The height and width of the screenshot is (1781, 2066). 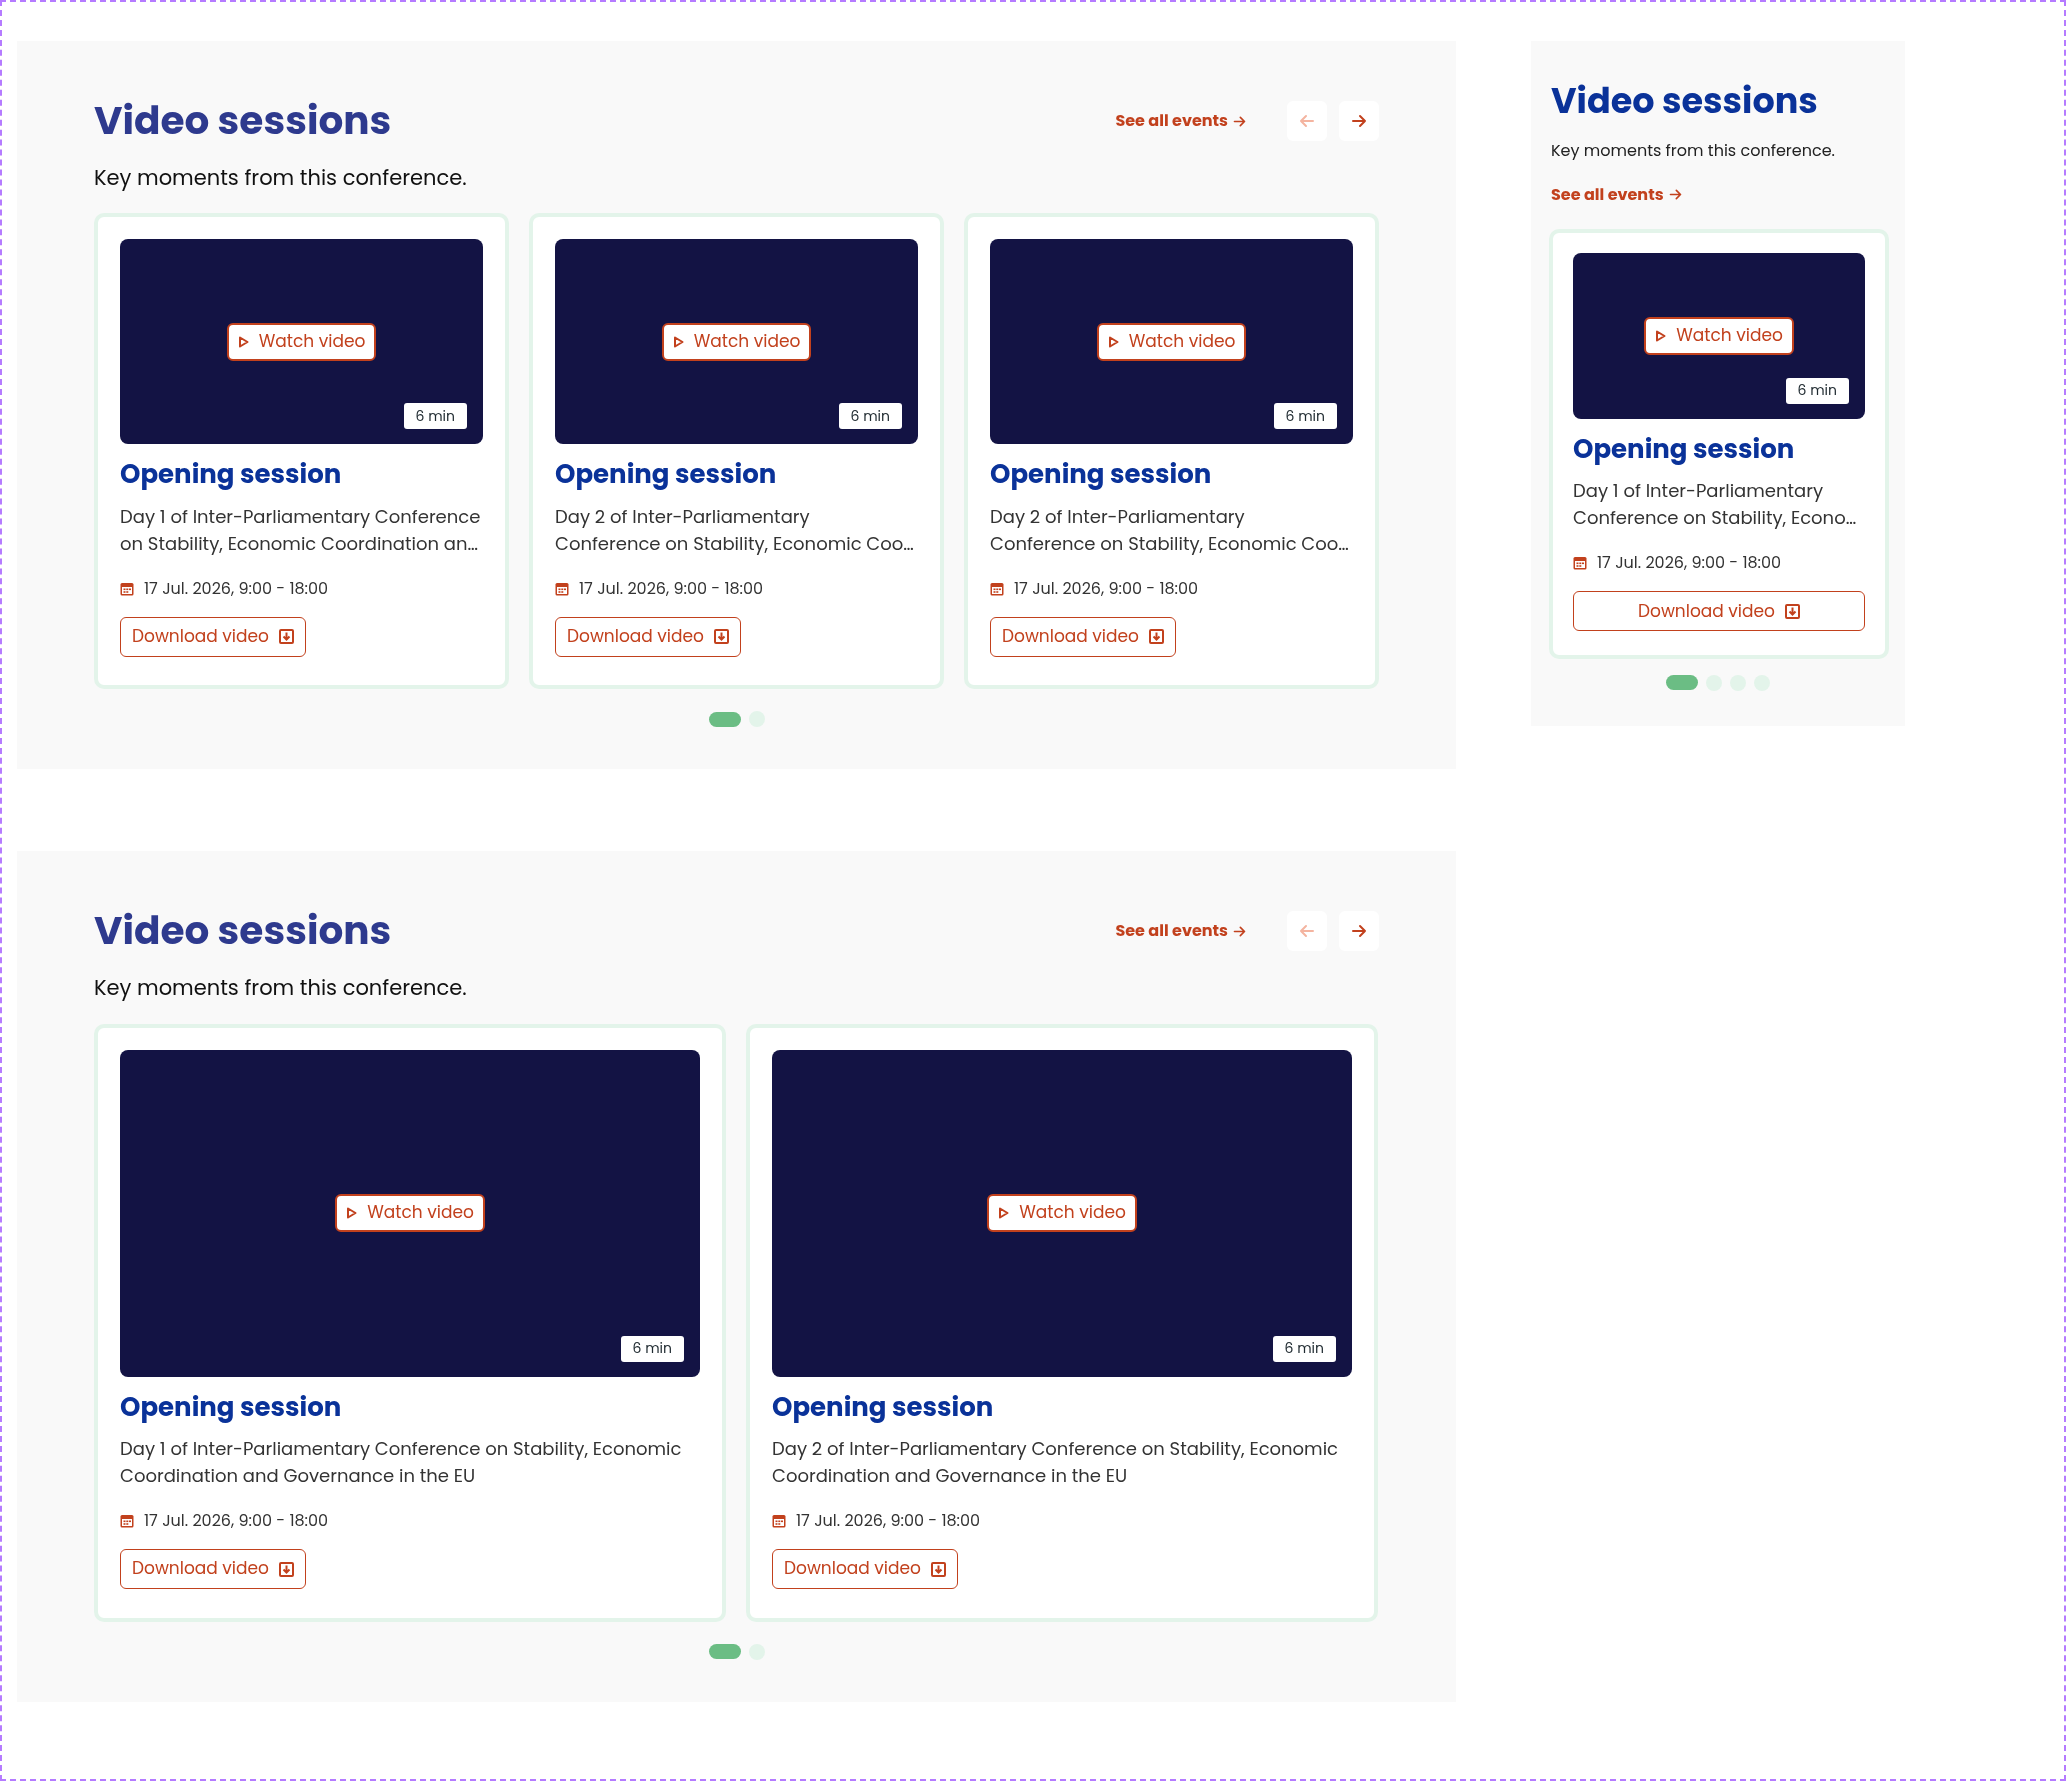 I want to click on arrow-left-icon, so click(x=1307, y=121).